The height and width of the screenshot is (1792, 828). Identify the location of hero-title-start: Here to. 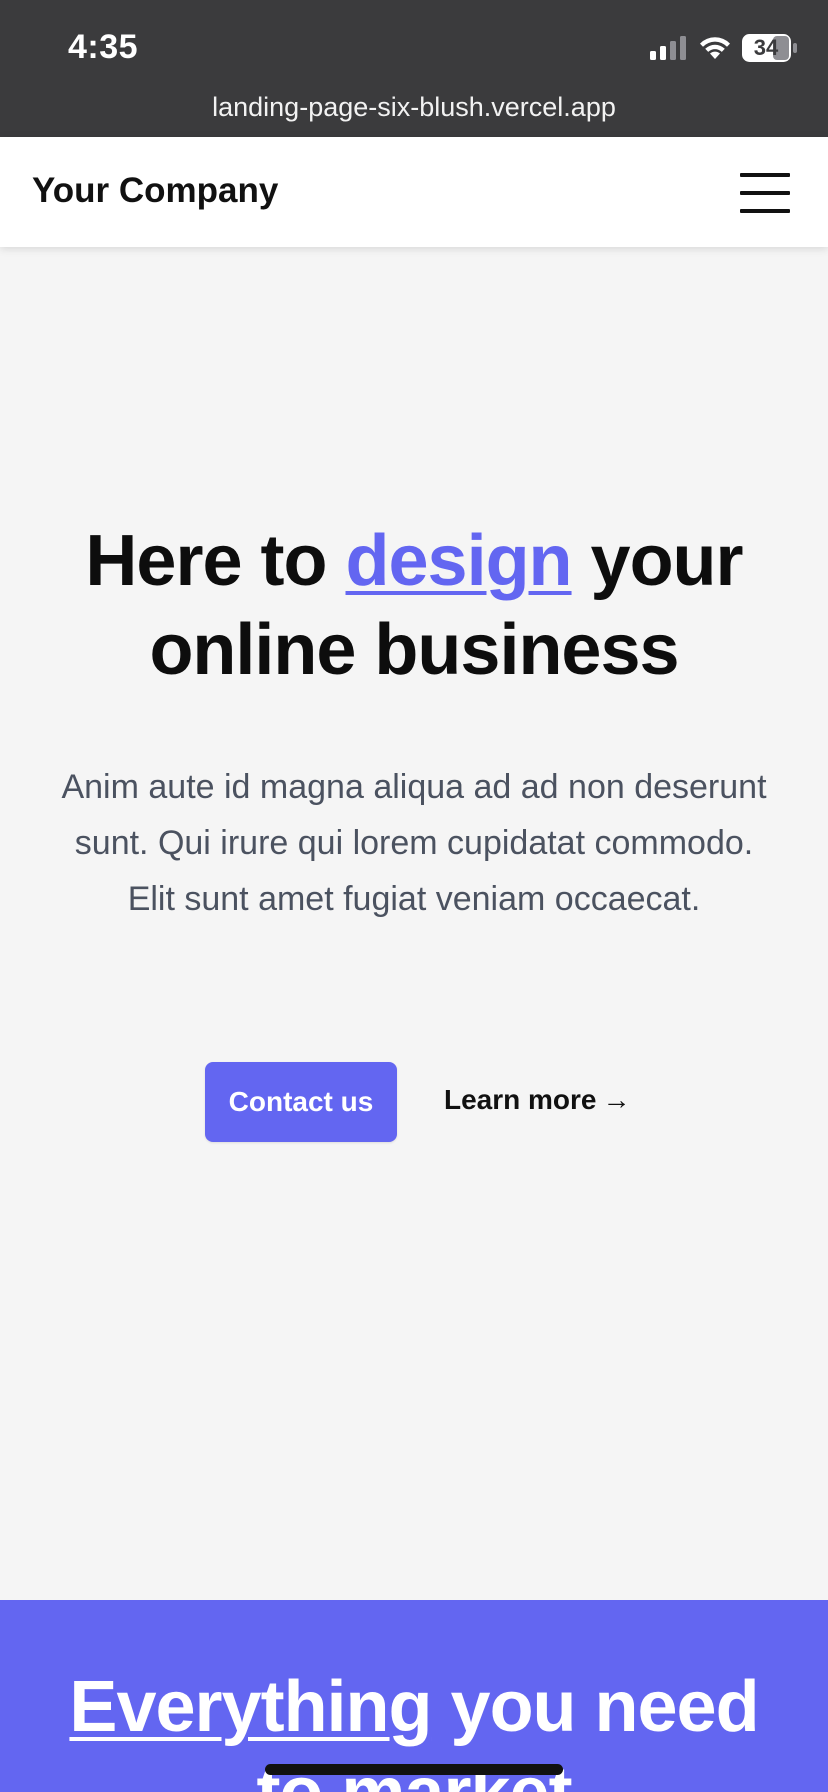
(215, 561).